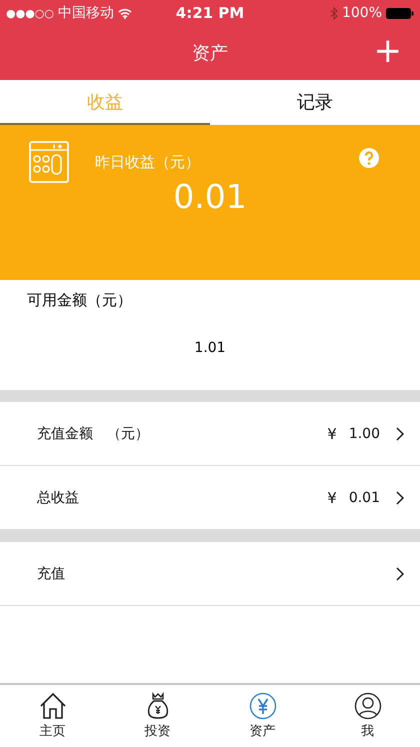 Image resolution: width=420 pixels, height=747 pixels. Describe the element at coordinates (369, 158) in the screenshot. I see `help-icon` at that location.